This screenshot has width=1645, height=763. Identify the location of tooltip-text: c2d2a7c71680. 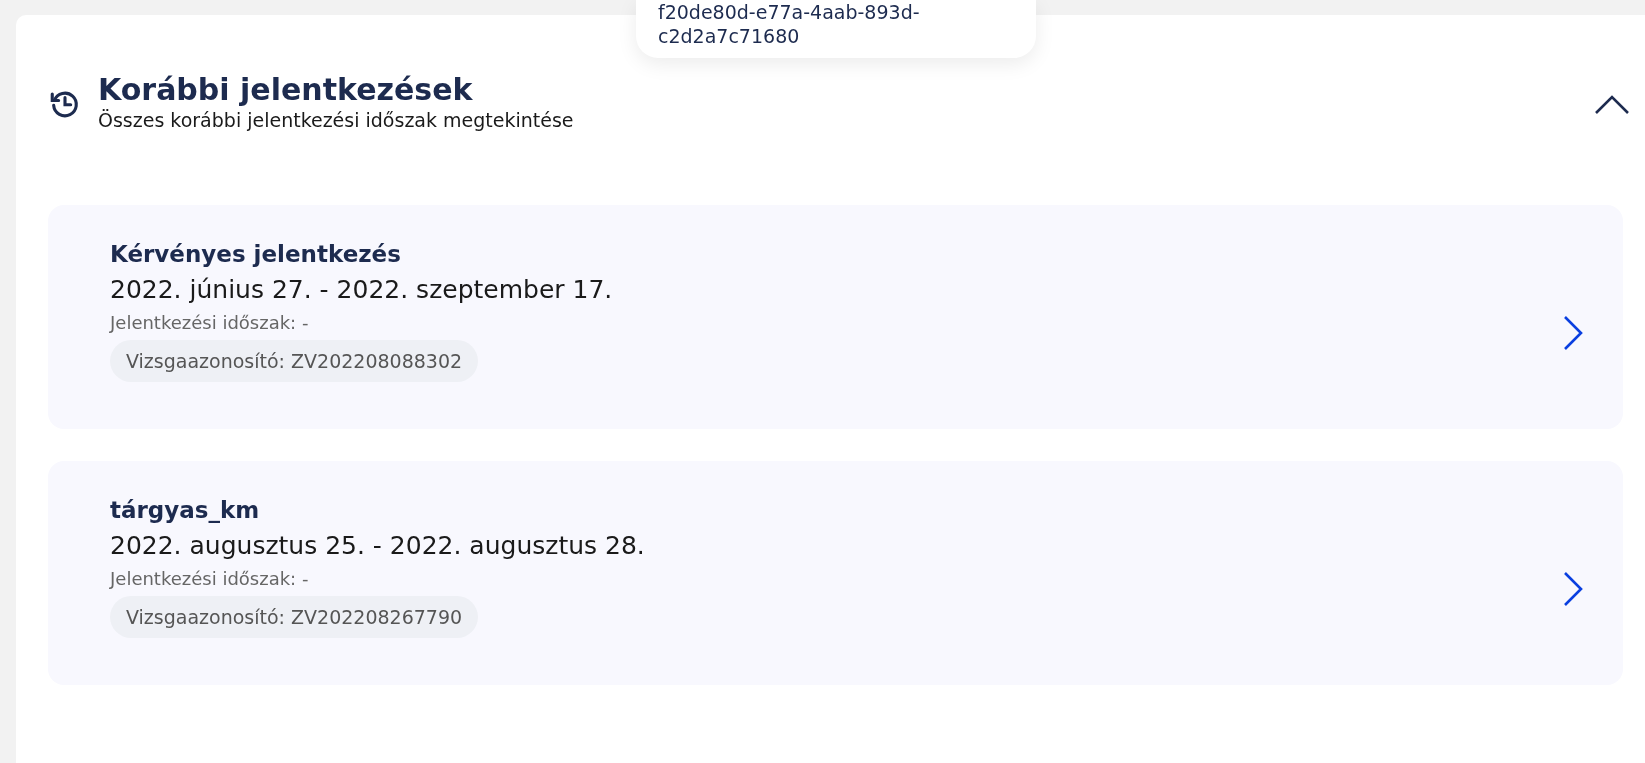
(729, 36).